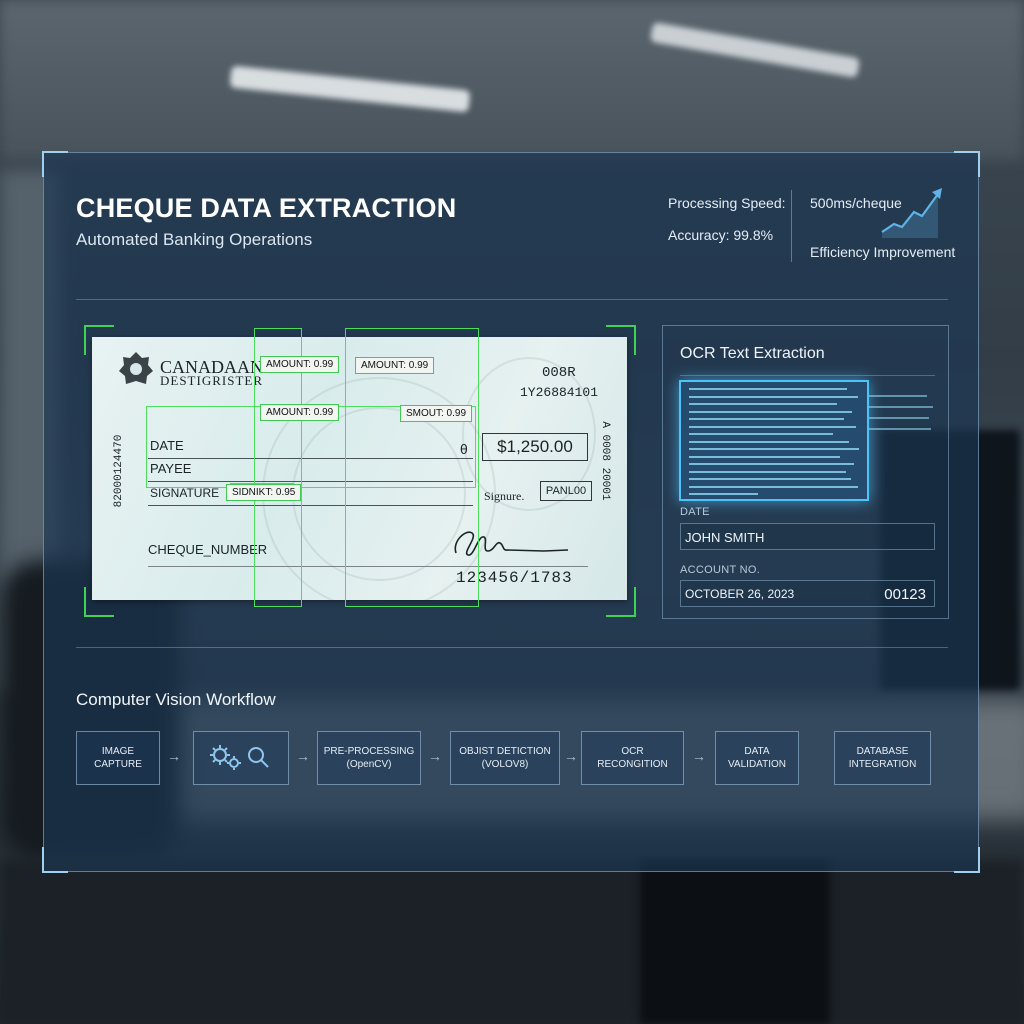 The height and width of the screenshot is (1024, 1024). What do you see at coordinates (882, 758) in the screenshot?
I see `step-database-integration: DATABASE INTEGRATION` at bounding box center [882, 758].